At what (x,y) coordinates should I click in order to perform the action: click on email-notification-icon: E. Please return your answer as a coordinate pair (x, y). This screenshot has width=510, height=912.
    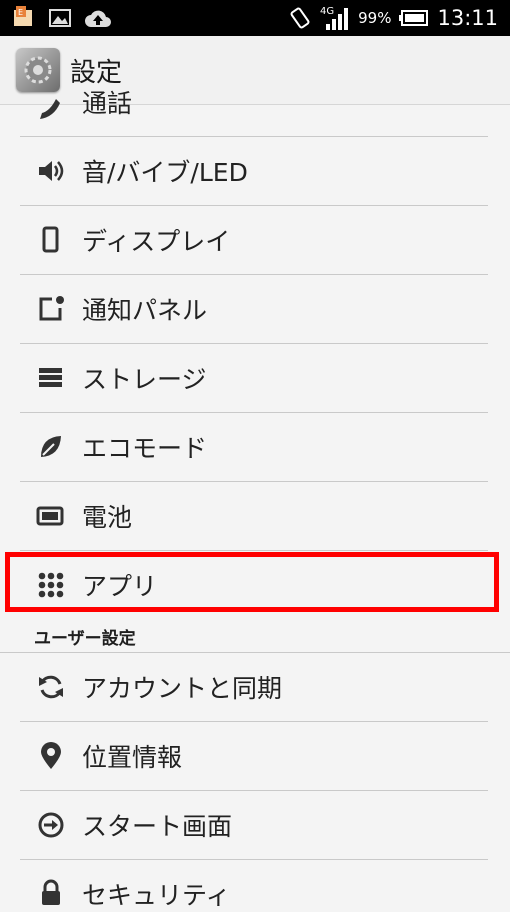
    Looking at the image, I should click on (23, 16).